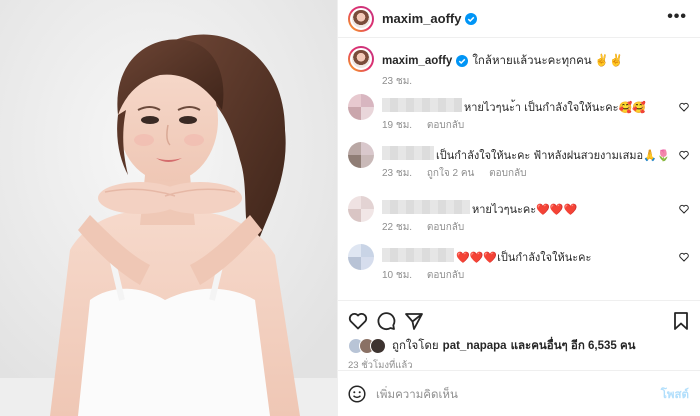  Describe the element at coordinates (397, 125) in the screenshot. I see `comment-time: 19 ชม.` at that location.